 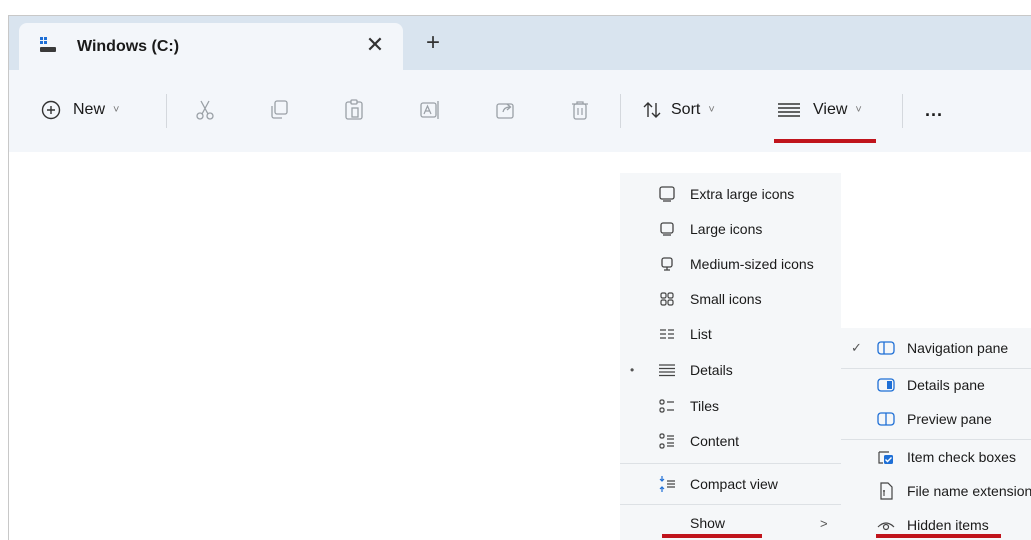 What do you see at coordinates (730, 229) in the screenshot?
I see `menu-item-large-icons: Large icons` at bounding box center [730, 229].